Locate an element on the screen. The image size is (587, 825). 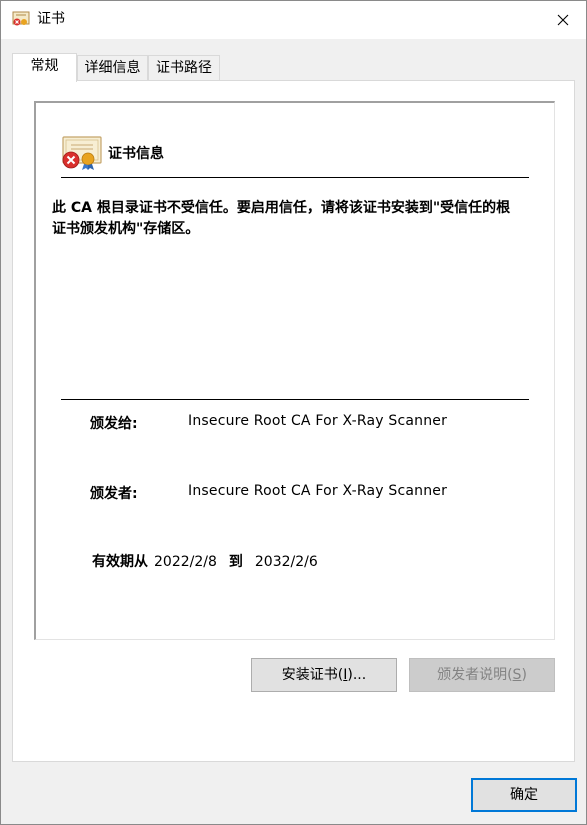
issued-to-label: 颁发给: is located at coordinates (114, 424).